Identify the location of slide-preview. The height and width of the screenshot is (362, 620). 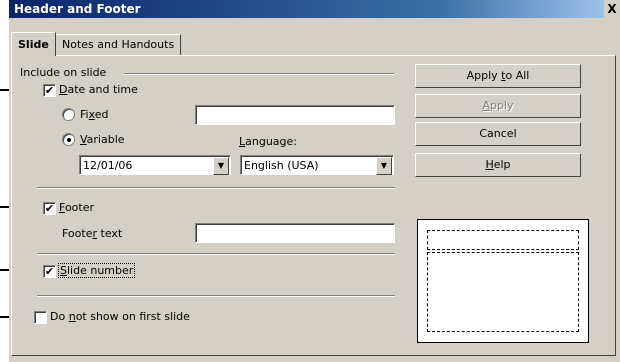
(503, 281).